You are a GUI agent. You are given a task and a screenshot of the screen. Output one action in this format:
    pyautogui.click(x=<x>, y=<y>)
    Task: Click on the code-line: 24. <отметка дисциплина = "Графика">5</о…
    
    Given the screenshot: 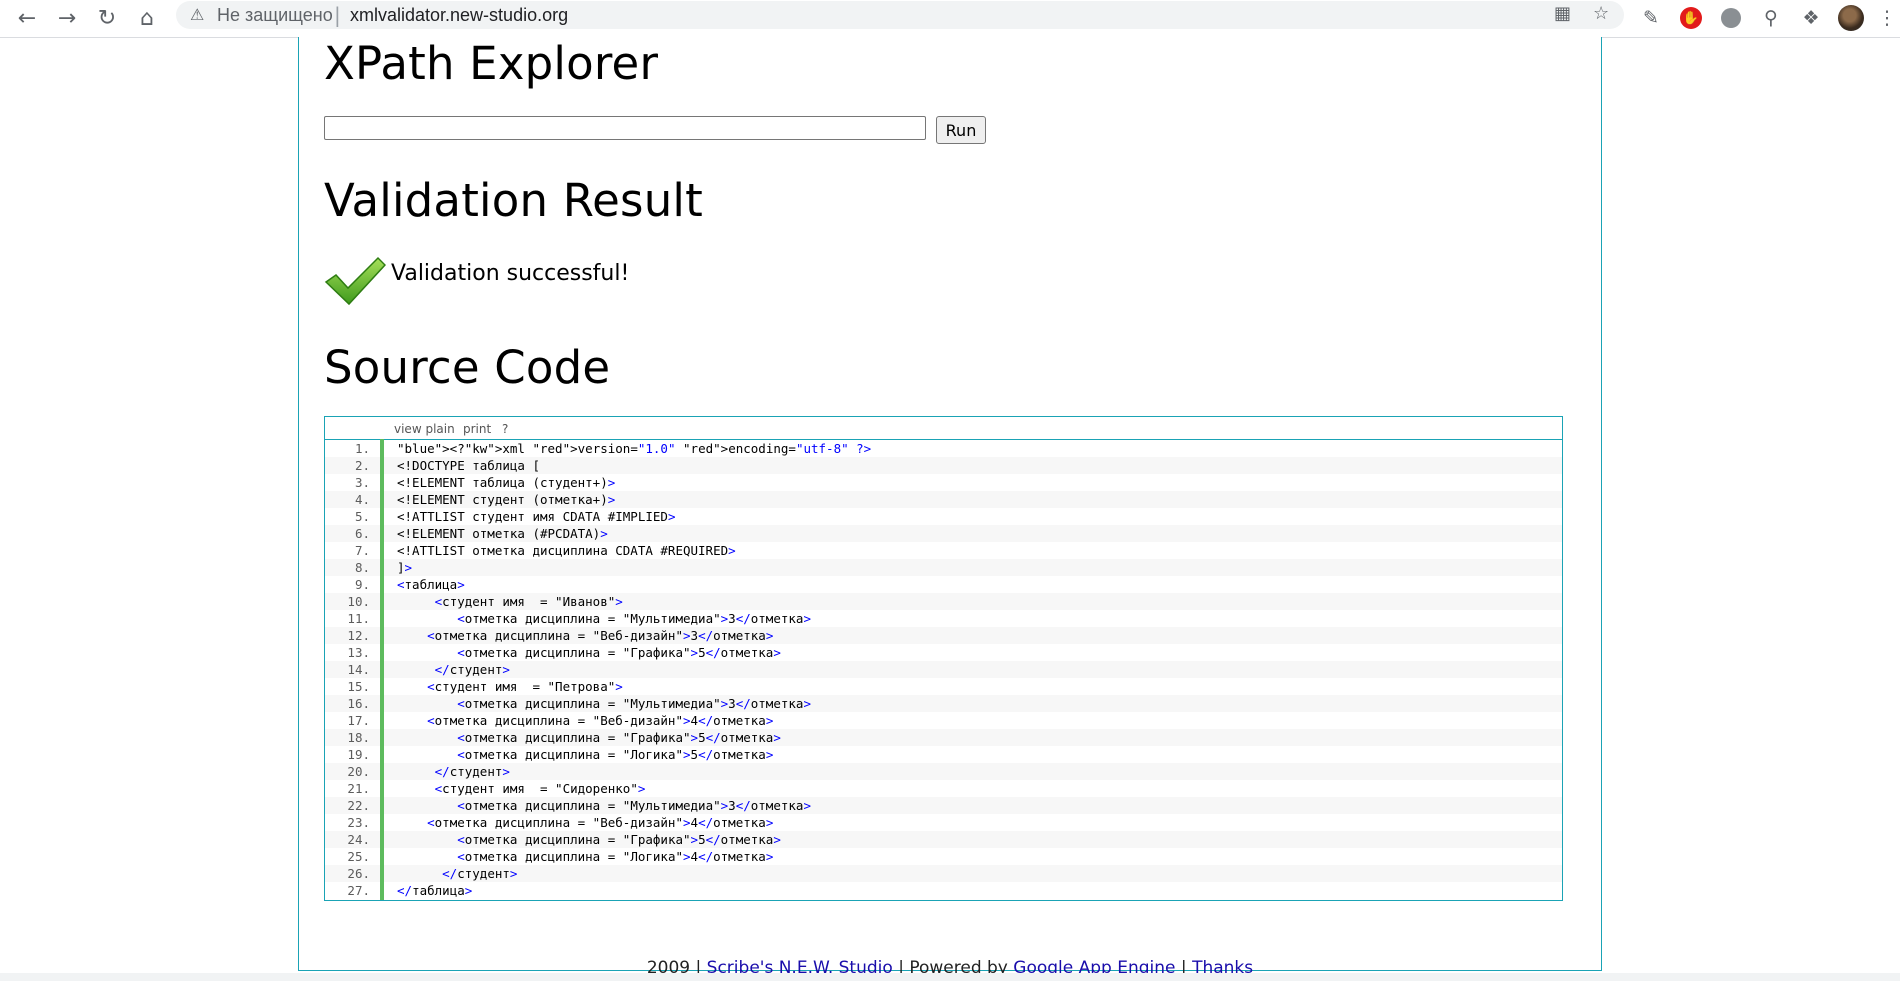 What is the action you would take?
    pyautogui.click(x=943, y=839)
    